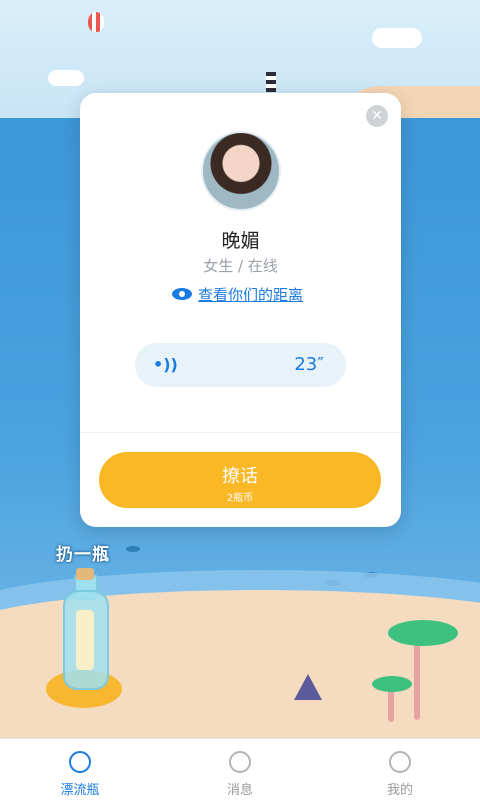  I want to click on tab-label: 消息, so click(239, 790).